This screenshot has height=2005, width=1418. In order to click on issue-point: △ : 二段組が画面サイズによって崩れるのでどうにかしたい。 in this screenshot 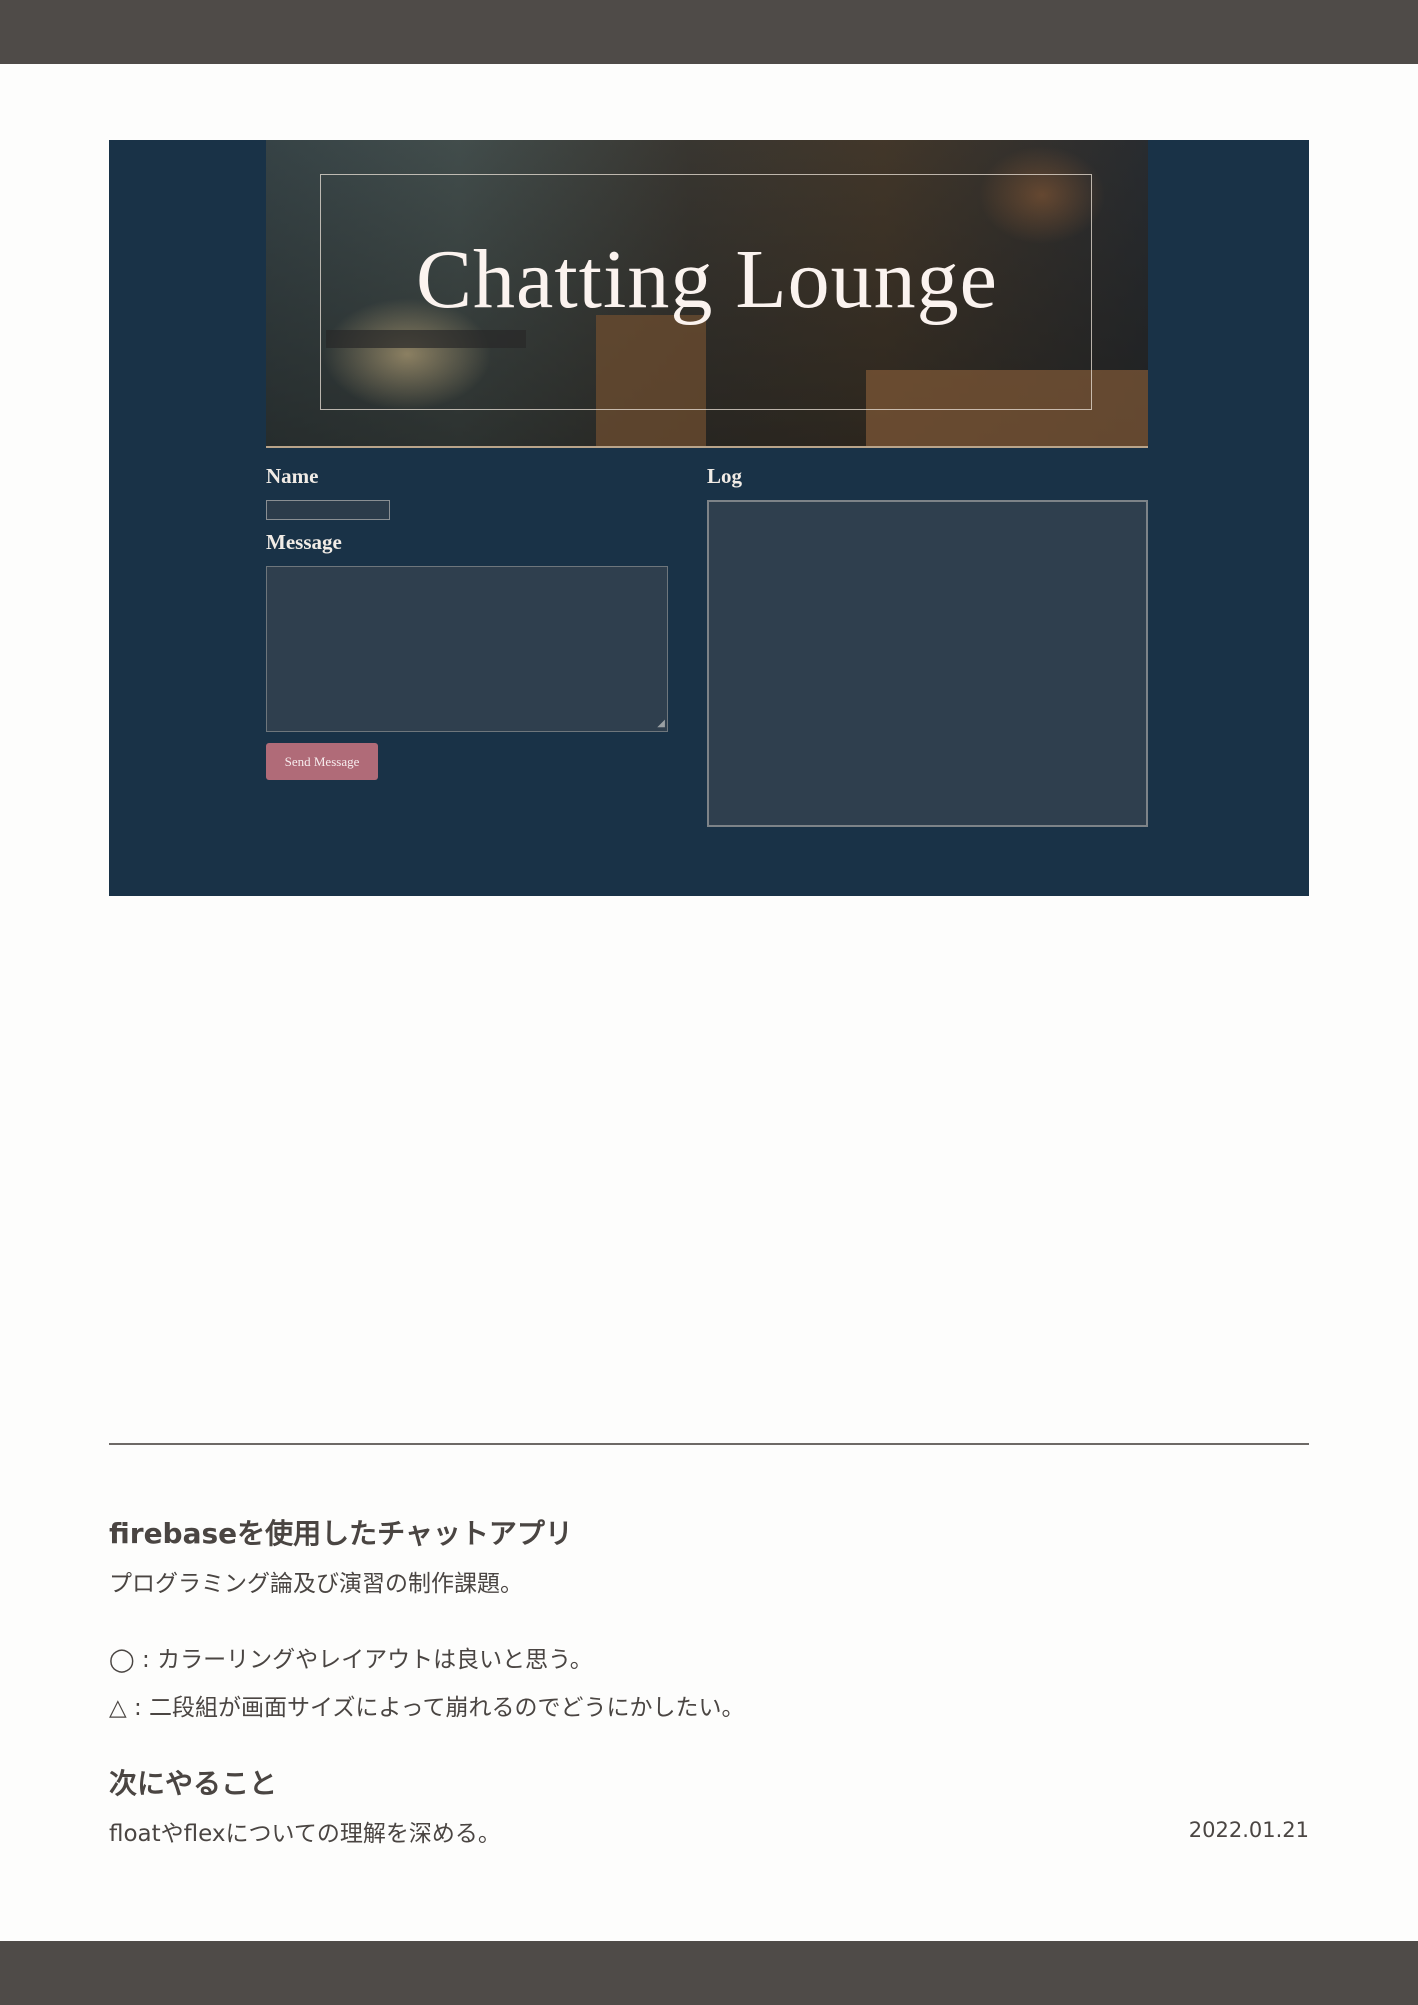, I will do `click(427, 1708)`.